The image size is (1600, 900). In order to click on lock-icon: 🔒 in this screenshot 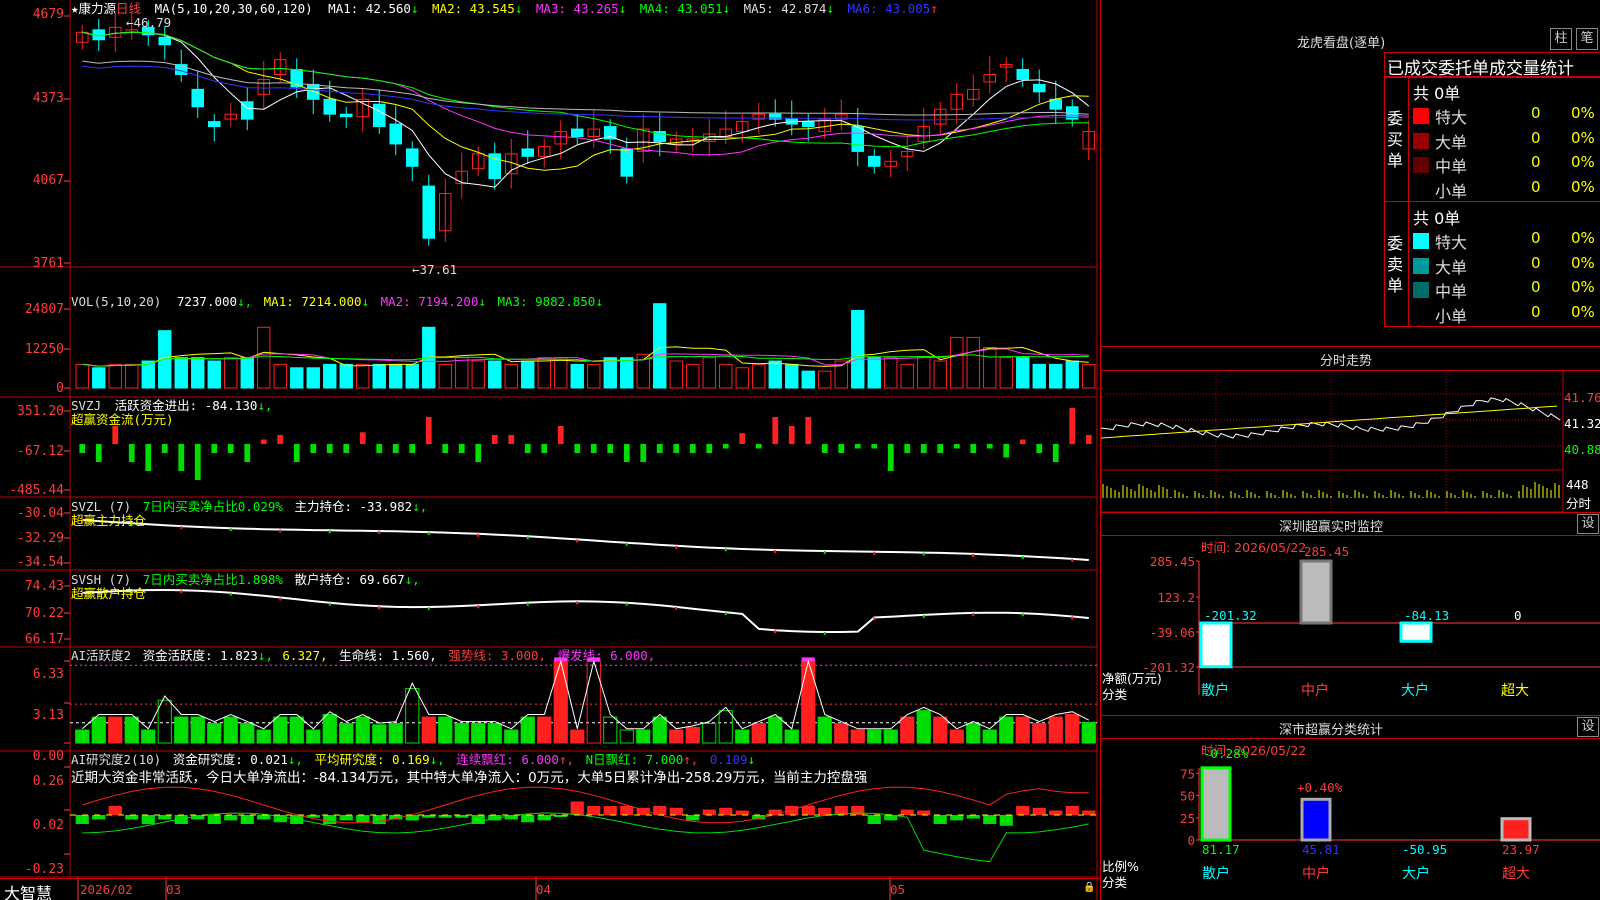, I will do `click(1089, 887)`.